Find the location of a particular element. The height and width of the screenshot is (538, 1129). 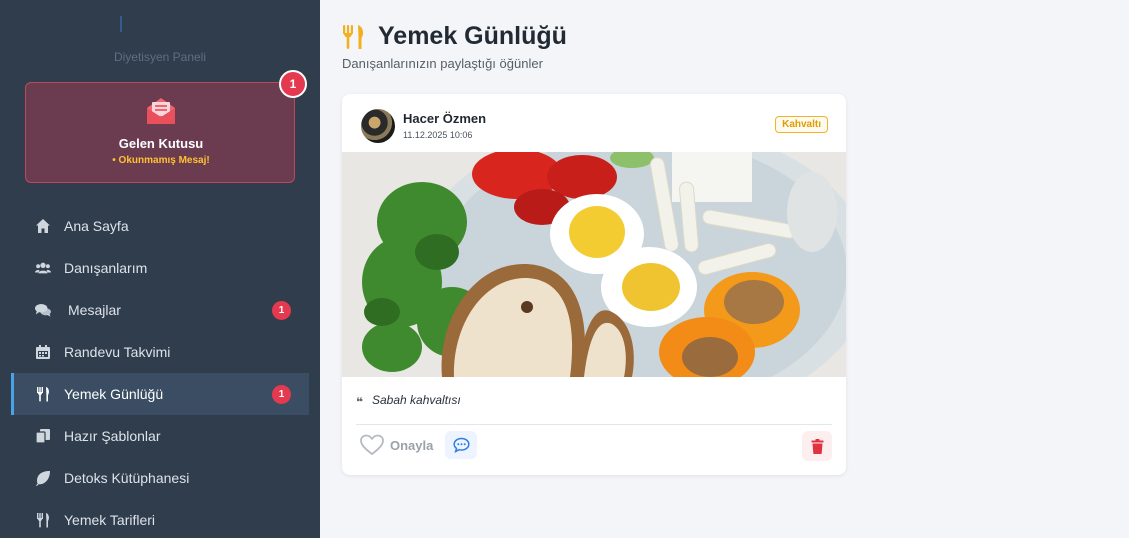

delete-button is located at coordinates (817, 446).